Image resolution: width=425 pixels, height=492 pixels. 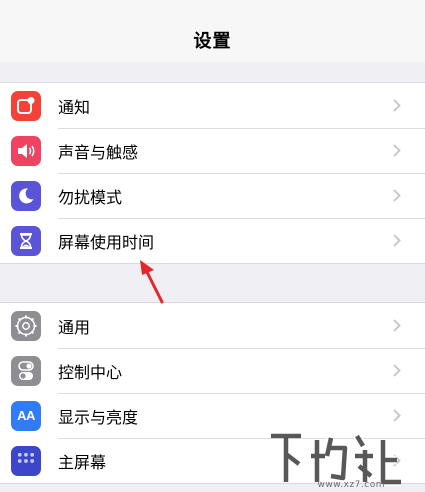 I want to click on row-label: 主屏幕, so click(x=82, y=462).